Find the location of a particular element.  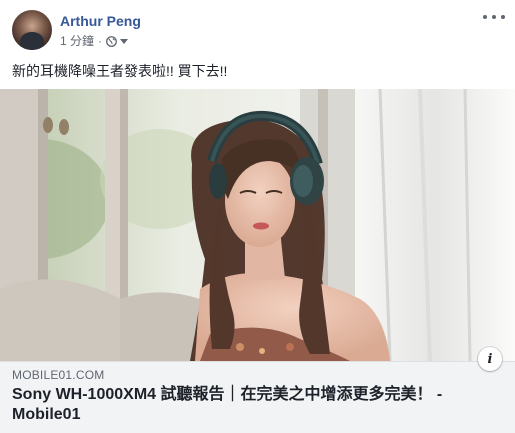

link-domain: MOBILE01.COM is located at coordinates (58, 375).